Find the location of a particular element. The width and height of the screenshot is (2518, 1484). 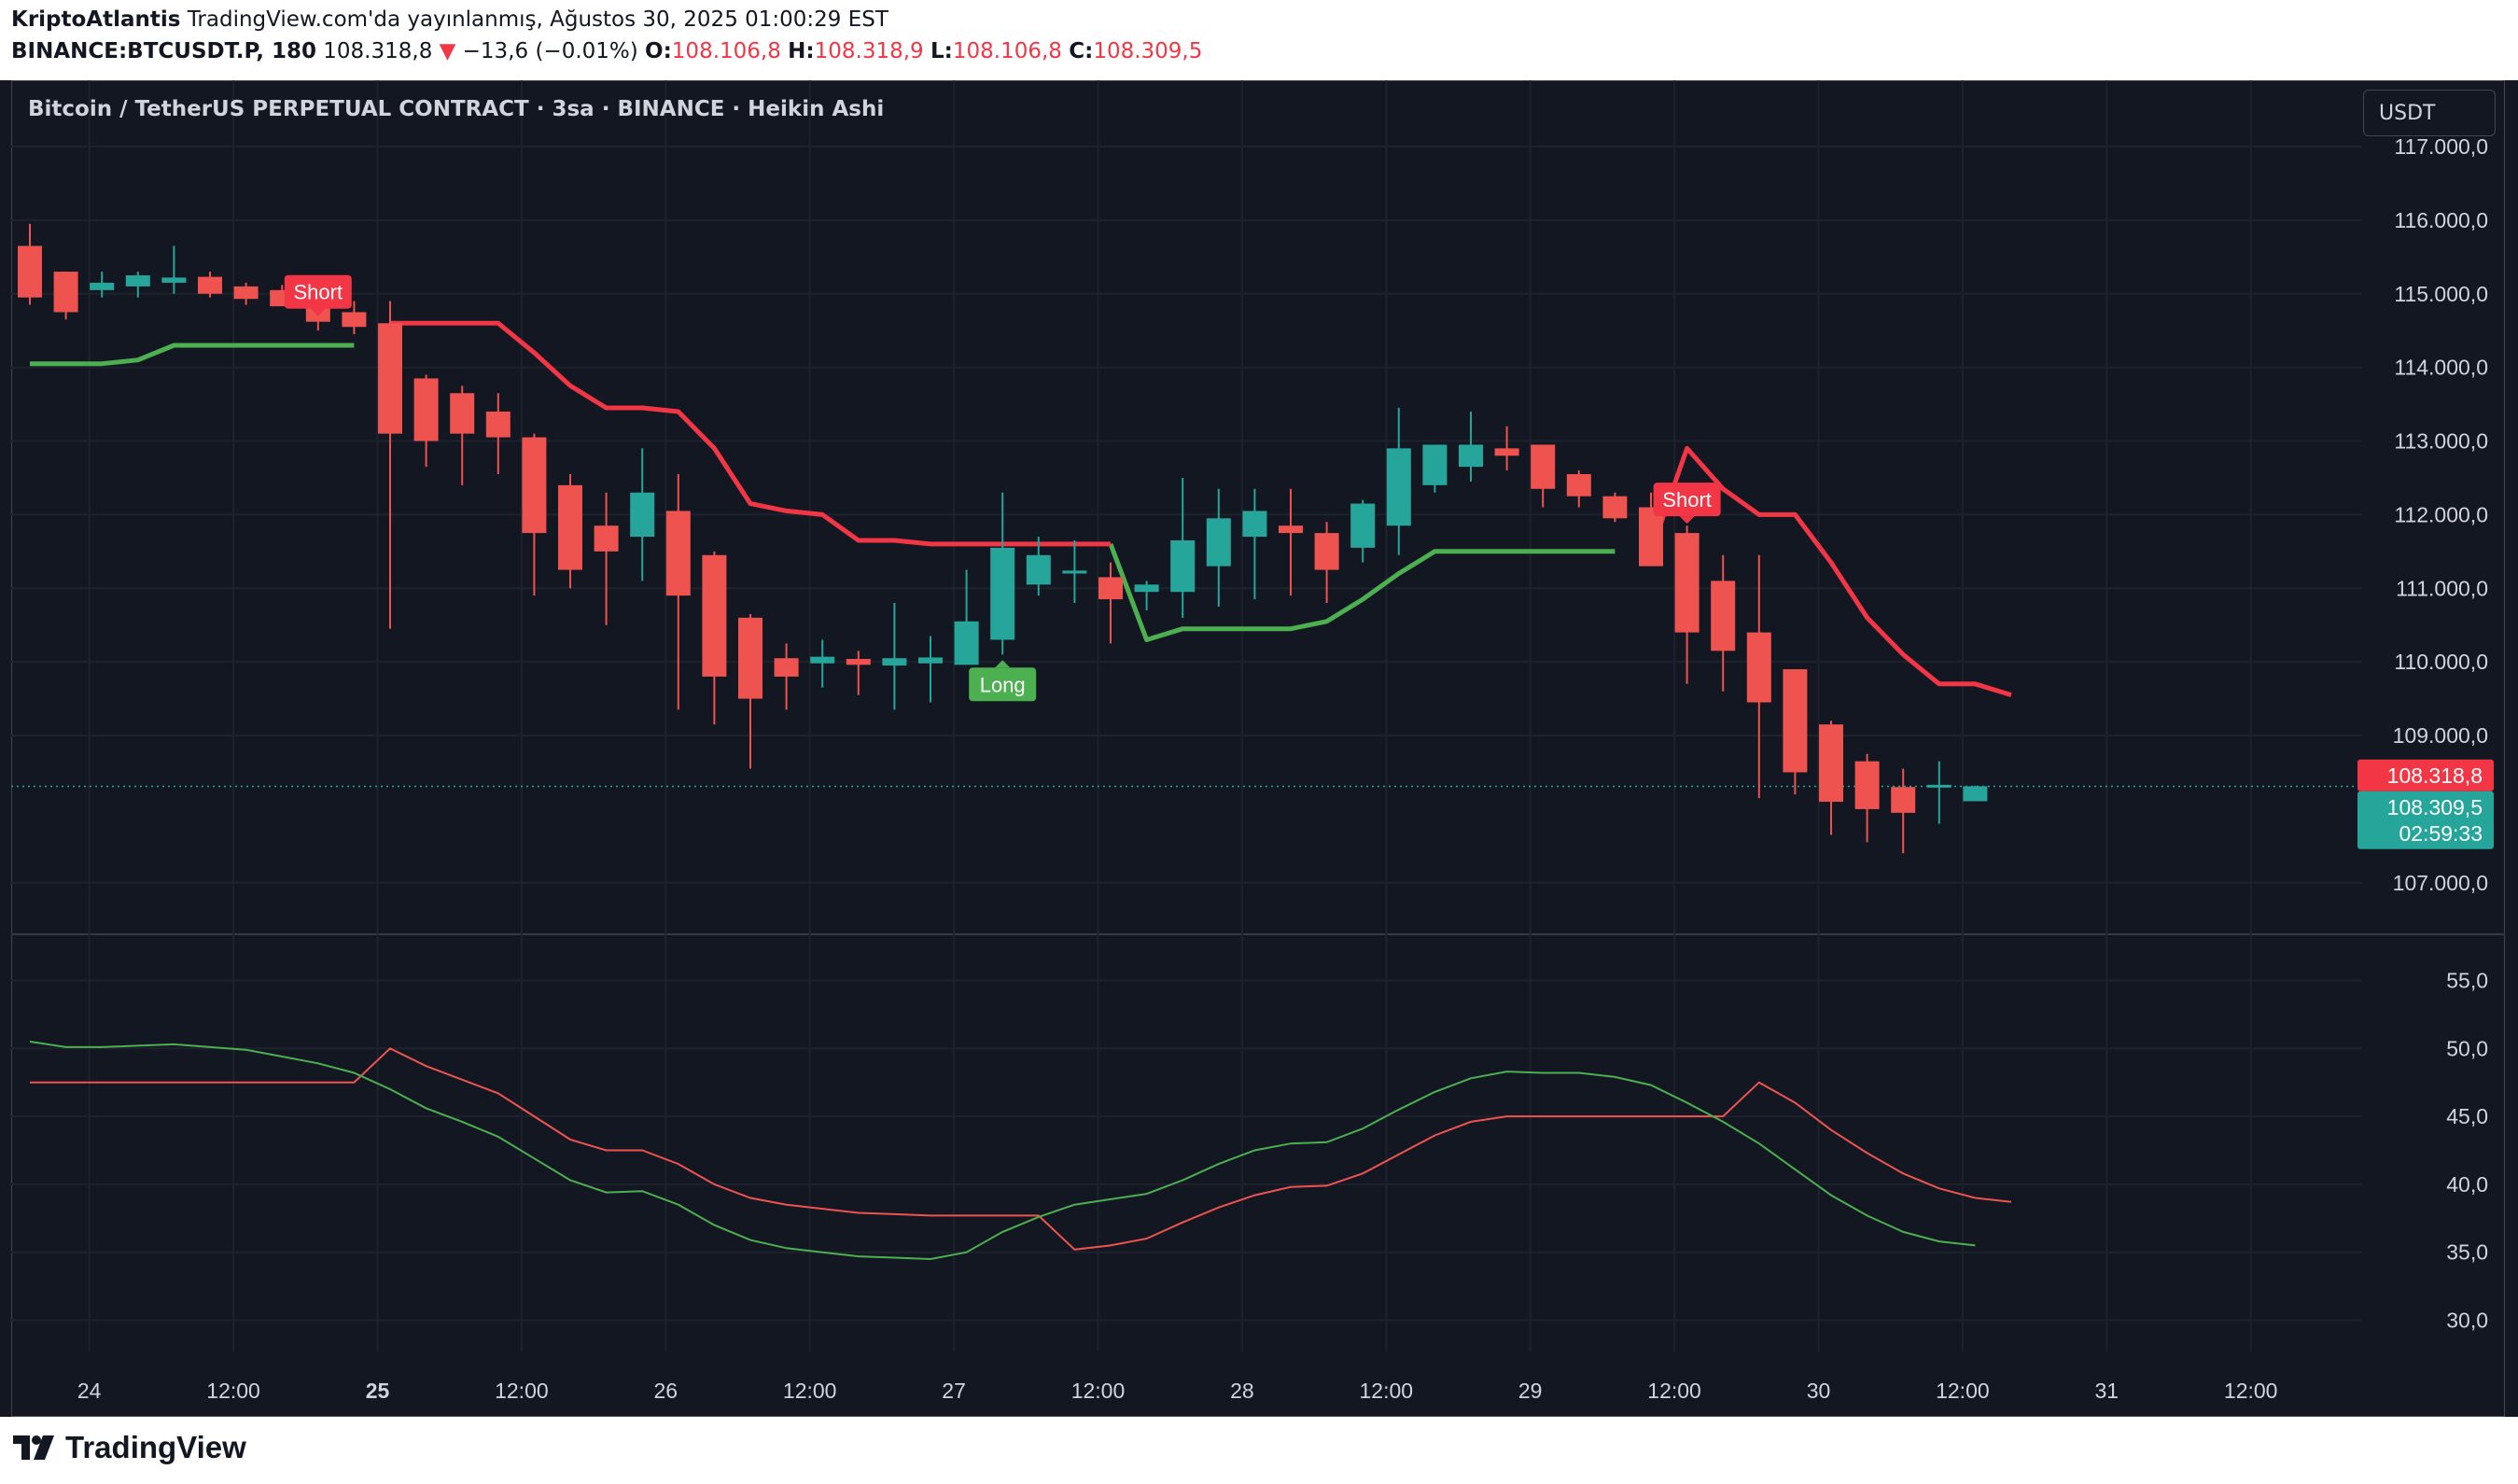

x-tick-label: 31 is located at coordinates (2106, 1391).